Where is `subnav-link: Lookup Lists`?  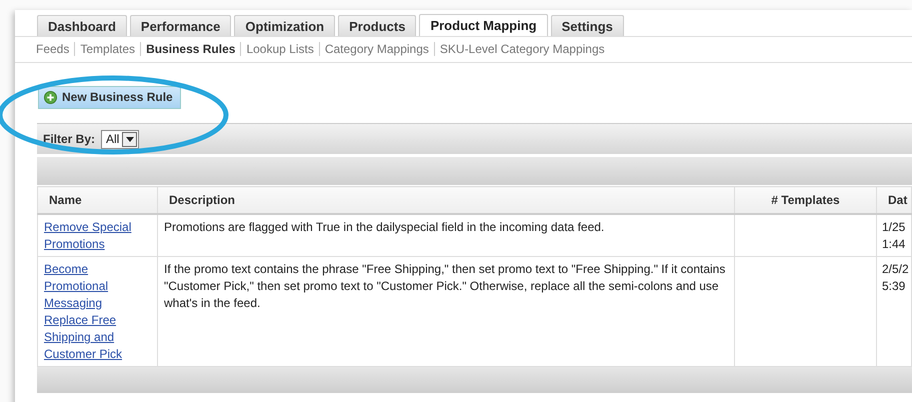
subnav-link: Lookup Lists is located at coordinates (279, 49).